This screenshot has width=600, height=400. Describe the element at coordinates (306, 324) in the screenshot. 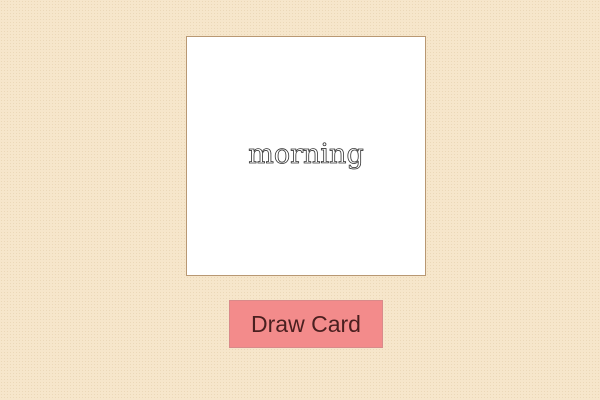

I see `draw-card-button: Draw Card` at that location.